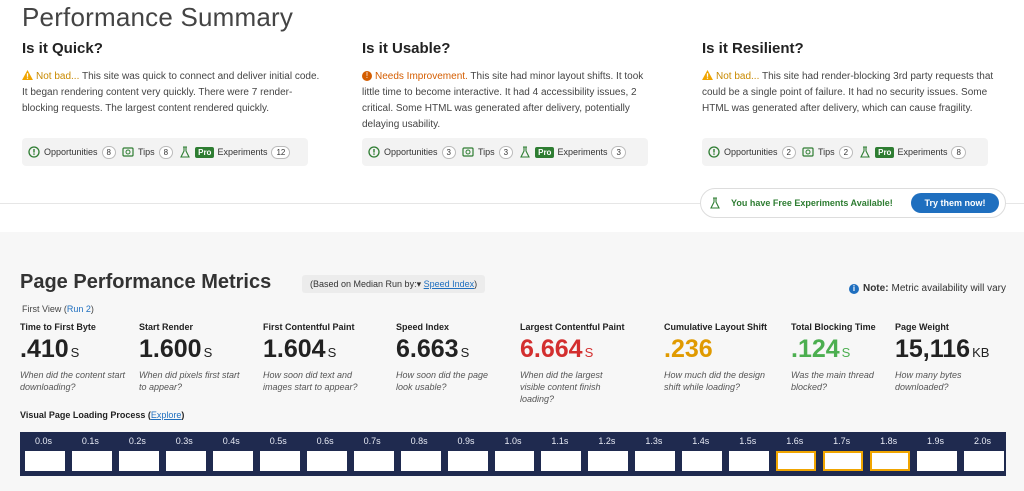 Image resolution: width=1024 pixels, height=491 pixels. I want to click on filmstrip-frame: 1.3s, so click(653, 454).